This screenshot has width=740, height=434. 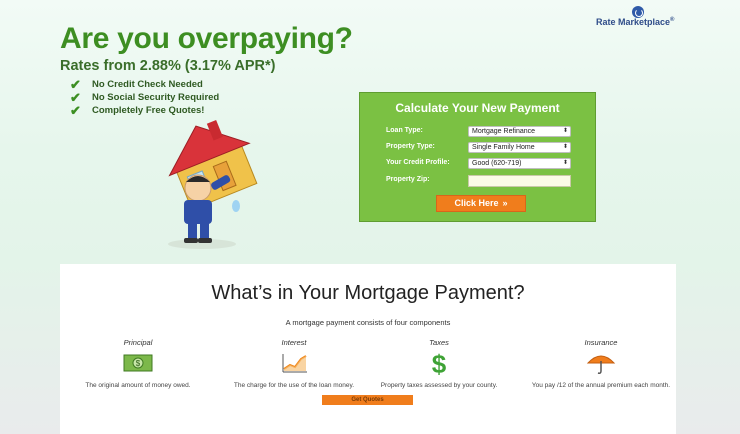 I want to click on property-zip-input, so click(x=519, y=181).